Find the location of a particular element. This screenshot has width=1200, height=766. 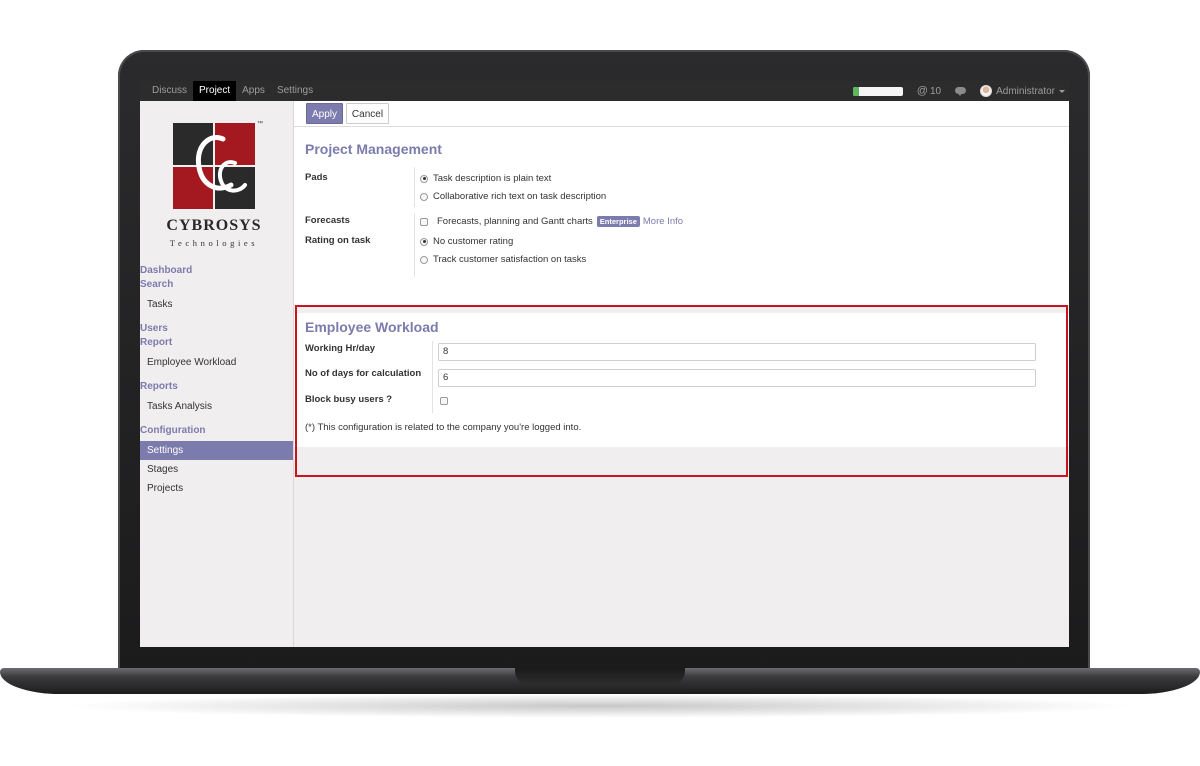

user-name: Administrator is located at coordinates (1025, 91).